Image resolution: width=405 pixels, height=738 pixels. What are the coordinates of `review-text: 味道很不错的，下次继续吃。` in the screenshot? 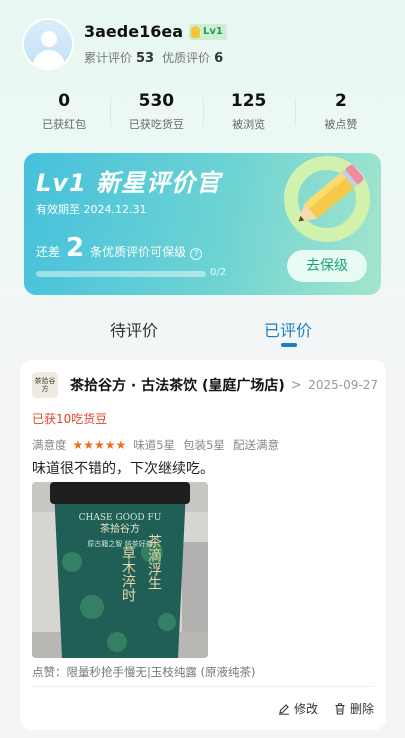 It's located at (123, 469).